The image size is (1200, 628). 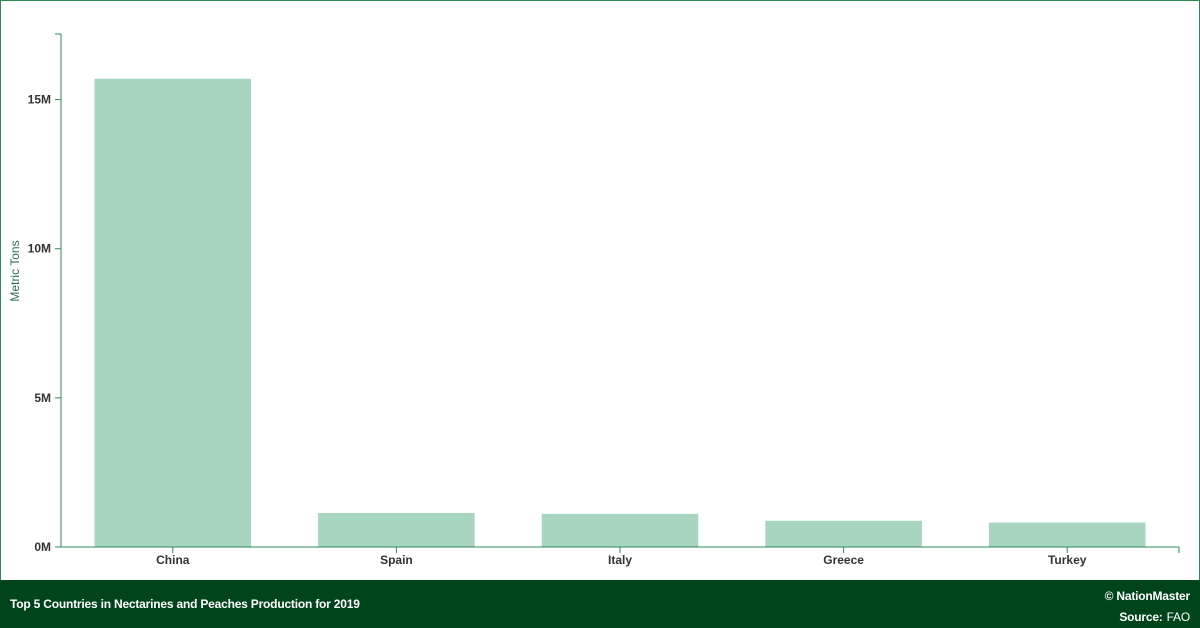 What do you see at coordinates (620, 560) in the screenshot?
I see `x-tick-label: Italy` at bounding box center [620, 560].